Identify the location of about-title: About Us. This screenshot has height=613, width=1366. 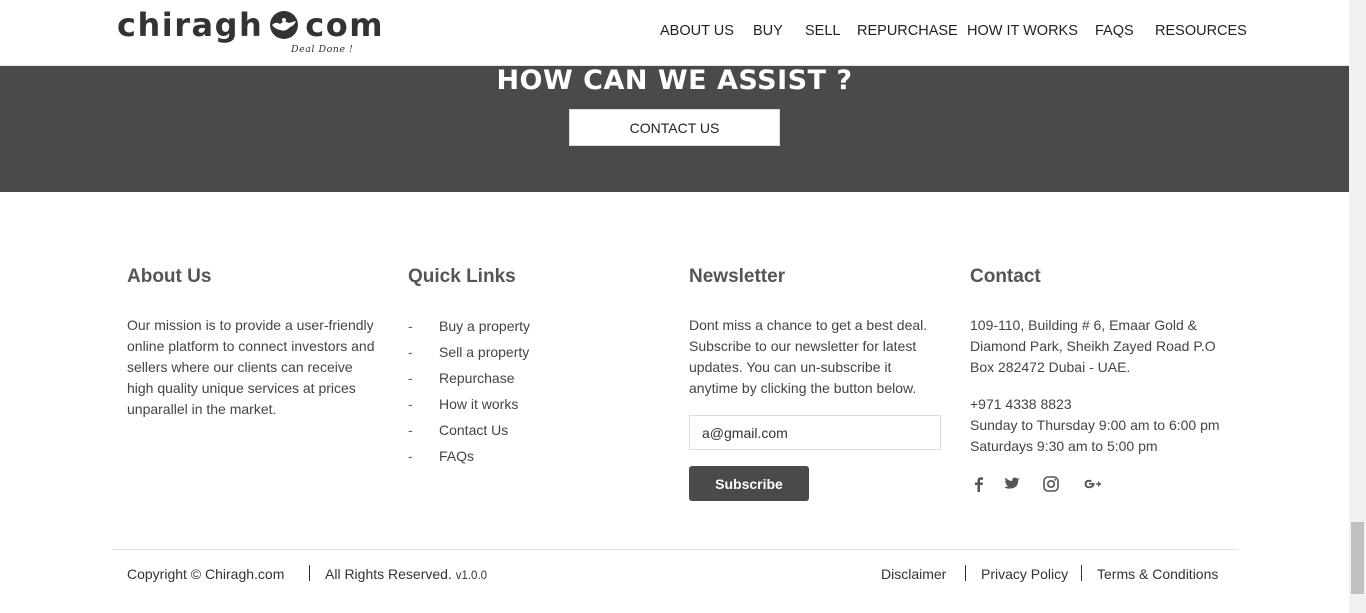
(169, 276).